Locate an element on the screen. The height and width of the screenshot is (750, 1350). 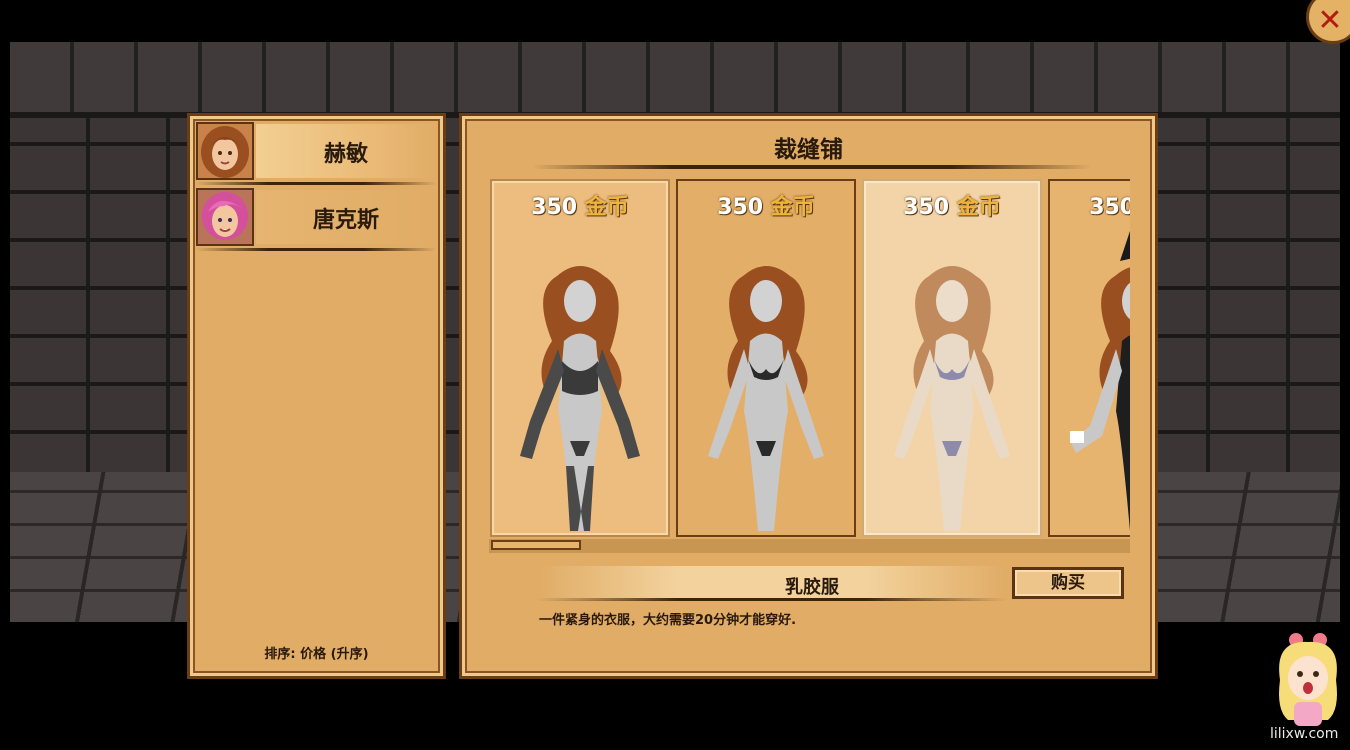
tonks-portrait is located at coordinates (225, 217).